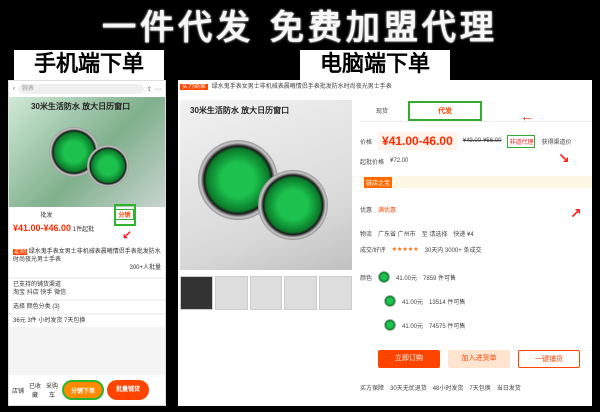 Image resolution: width=600 pixels, height=412 pixels. I want to click on pc-service-row: 买方保障 30天无忧退货 48小时发货 7天包换 当日发货, so click(476, 387).